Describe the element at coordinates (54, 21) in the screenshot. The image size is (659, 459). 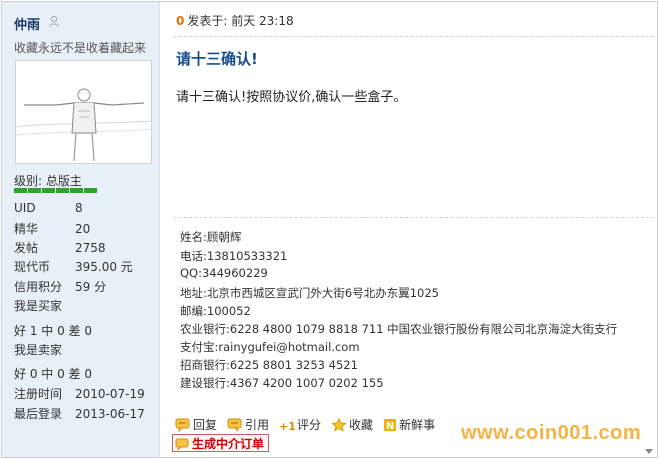
I see `user-icon` at that location.